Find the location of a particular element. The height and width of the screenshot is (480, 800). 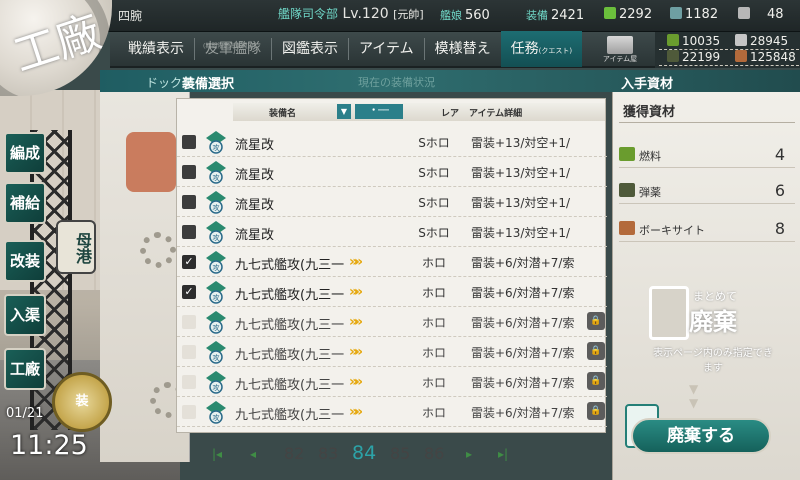

nav-quest: 任務(クエスト) is located at coordinates (541, 49).